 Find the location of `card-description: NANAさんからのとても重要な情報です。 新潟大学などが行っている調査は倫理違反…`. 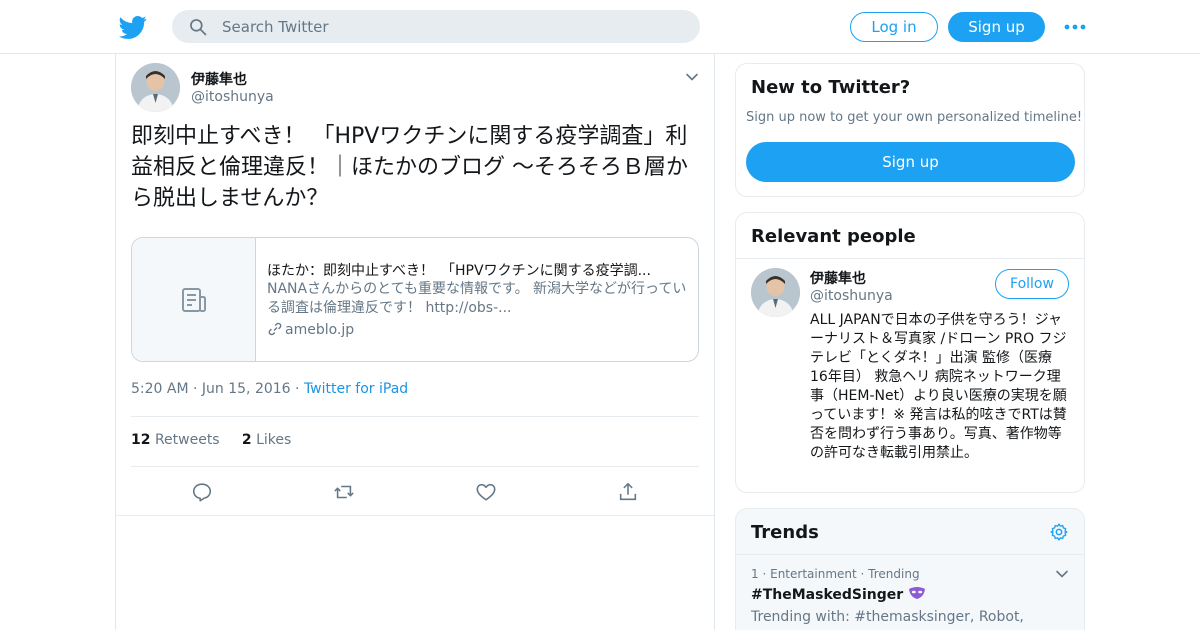

card-description: NANAさんからのとても重要な情報です。 新潟大学などが行っている調査は倫理違反… is located at coordinates (477, 298).